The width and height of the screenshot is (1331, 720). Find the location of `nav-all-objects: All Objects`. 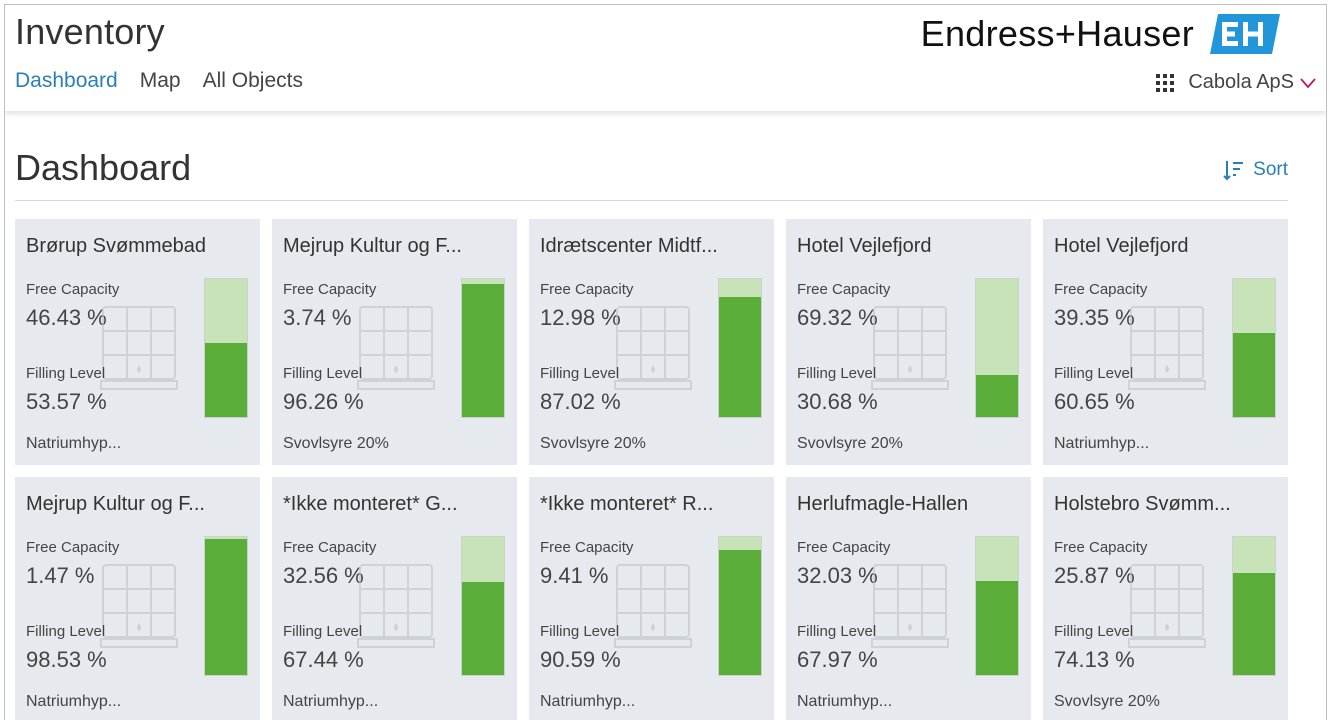

nav-all-objects: All Objects is located at coordinates (253, 81).